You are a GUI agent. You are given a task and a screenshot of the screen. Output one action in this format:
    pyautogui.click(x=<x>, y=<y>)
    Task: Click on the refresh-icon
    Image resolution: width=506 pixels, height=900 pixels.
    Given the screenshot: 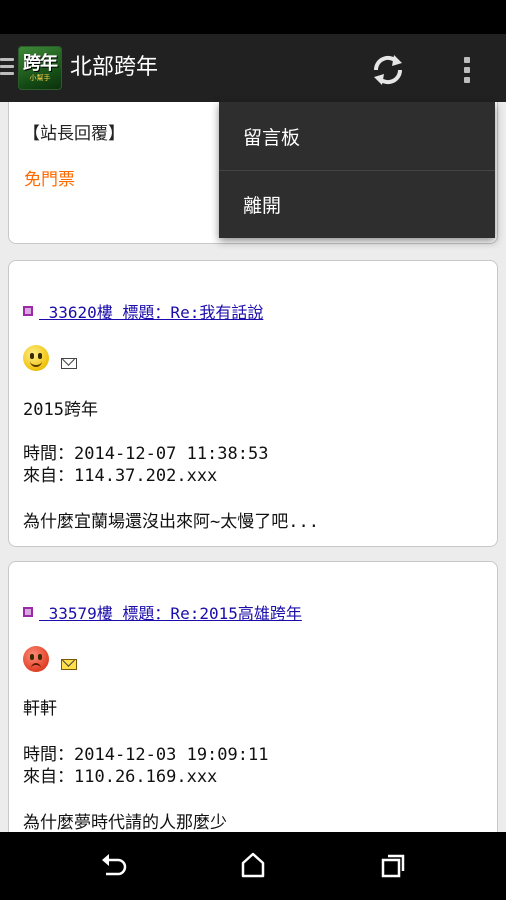 What is the action you would take?
    pyautogui.click(x=388, y=70)
    